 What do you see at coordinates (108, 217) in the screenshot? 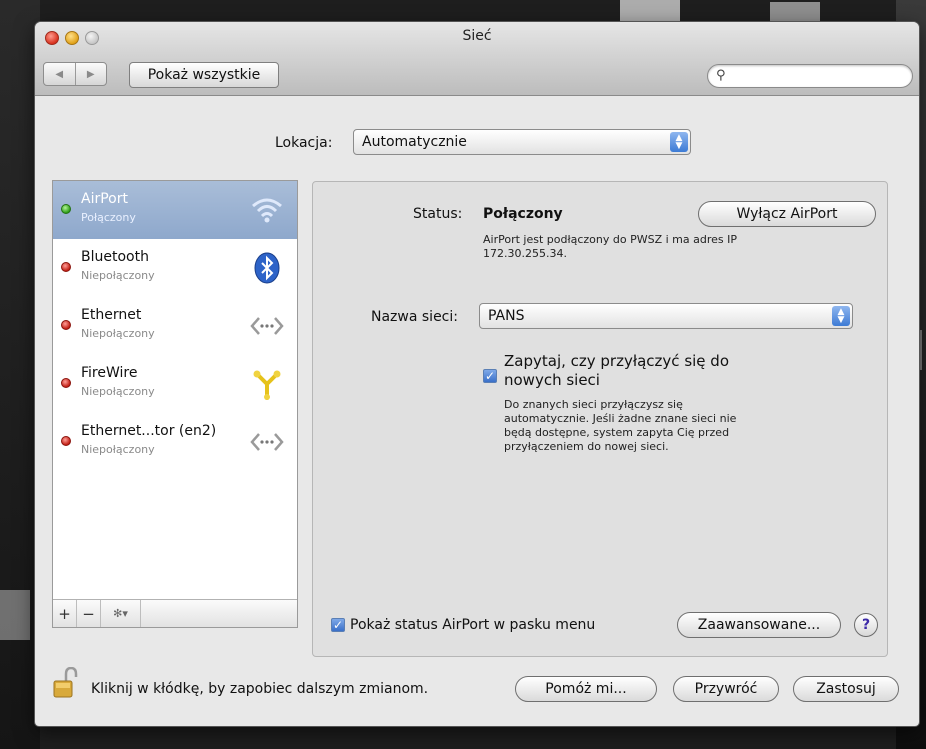
I see `service-status: Połączony` at bounding box center [108, 217].